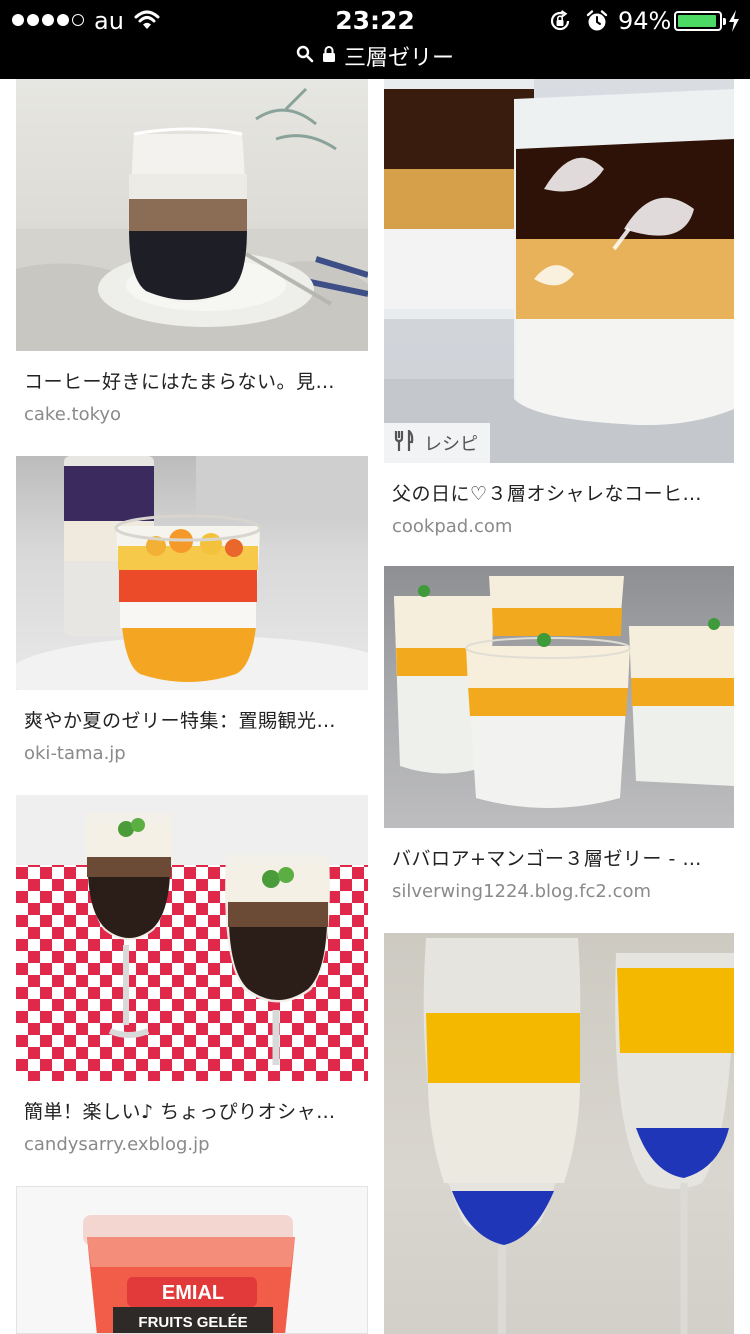 Image resolution: width=750 pixels, height=1334 pixels. What do you see at coordinates (73, 414) in the screenshot?
I see `result-domain: cake.tokyo` at bounding box center [73, 414].